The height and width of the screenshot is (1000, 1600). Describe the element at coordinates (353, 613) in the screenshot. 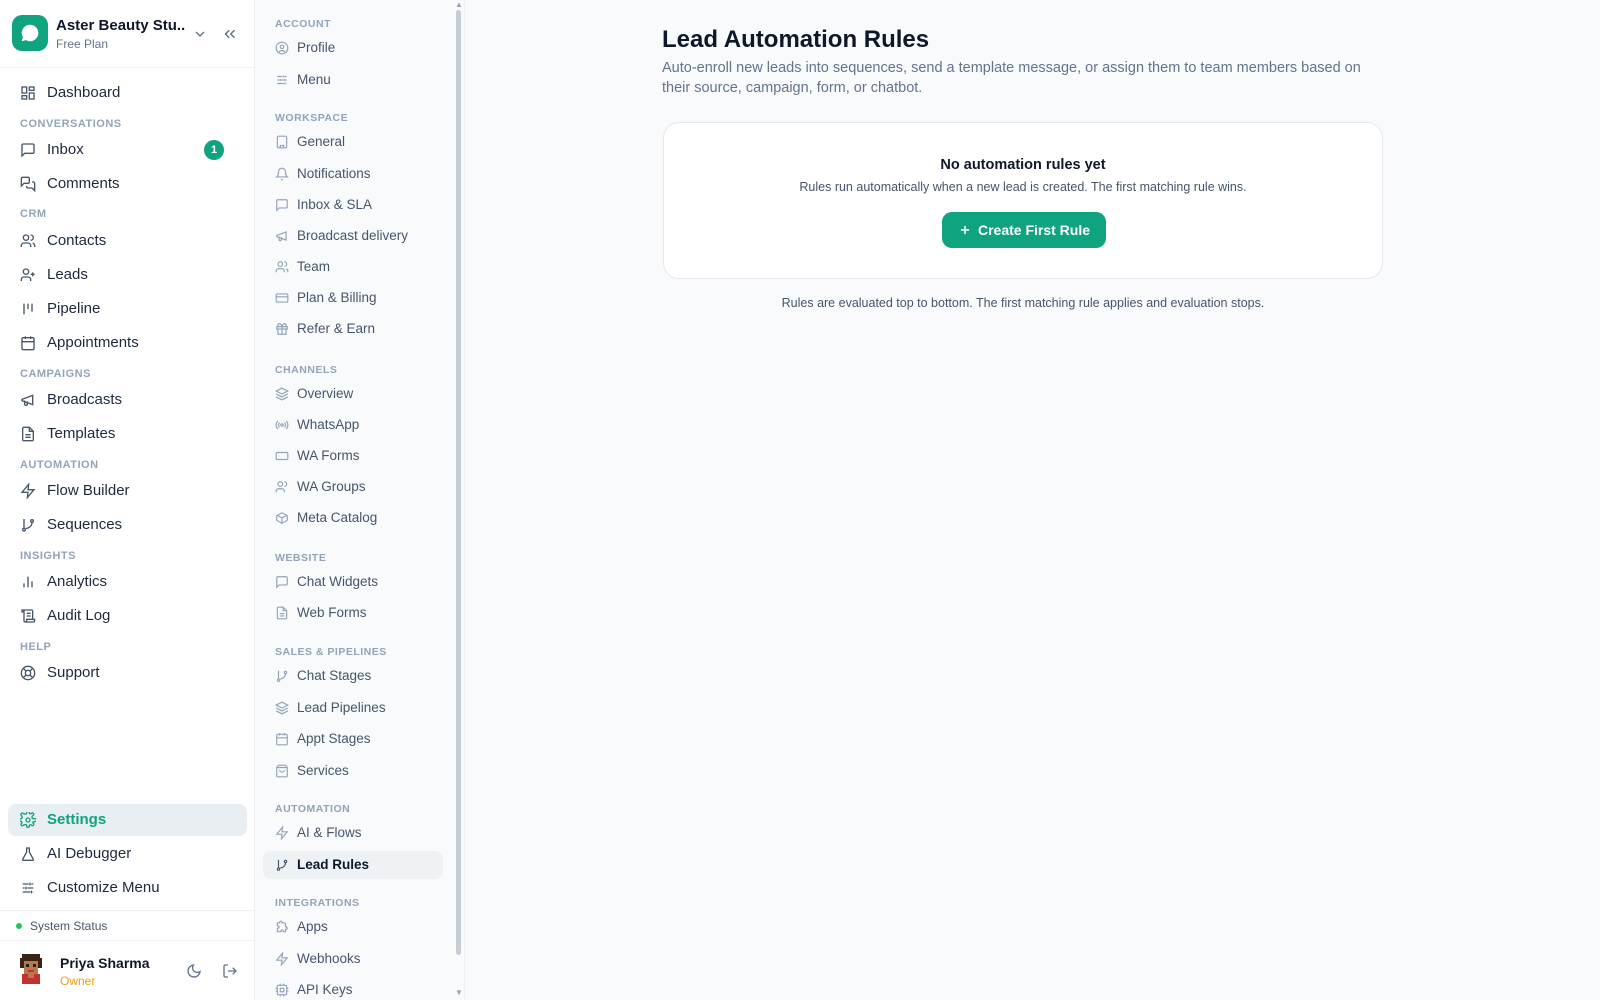

I see `settings-item-web-forms: Web Forms` at that location.